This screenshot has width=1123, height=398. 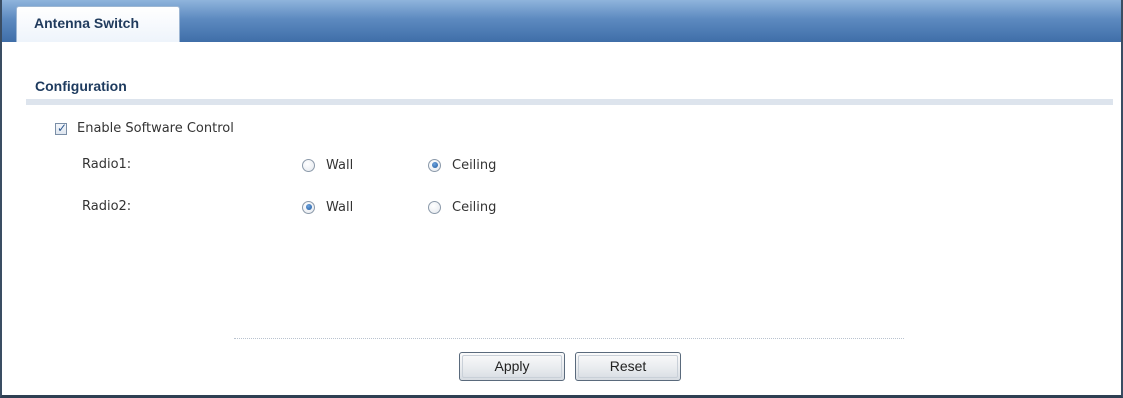 What do you see at coordinates (569, 102) in the screenshot?
I see `section-divider` at bounding box center [569, 102].